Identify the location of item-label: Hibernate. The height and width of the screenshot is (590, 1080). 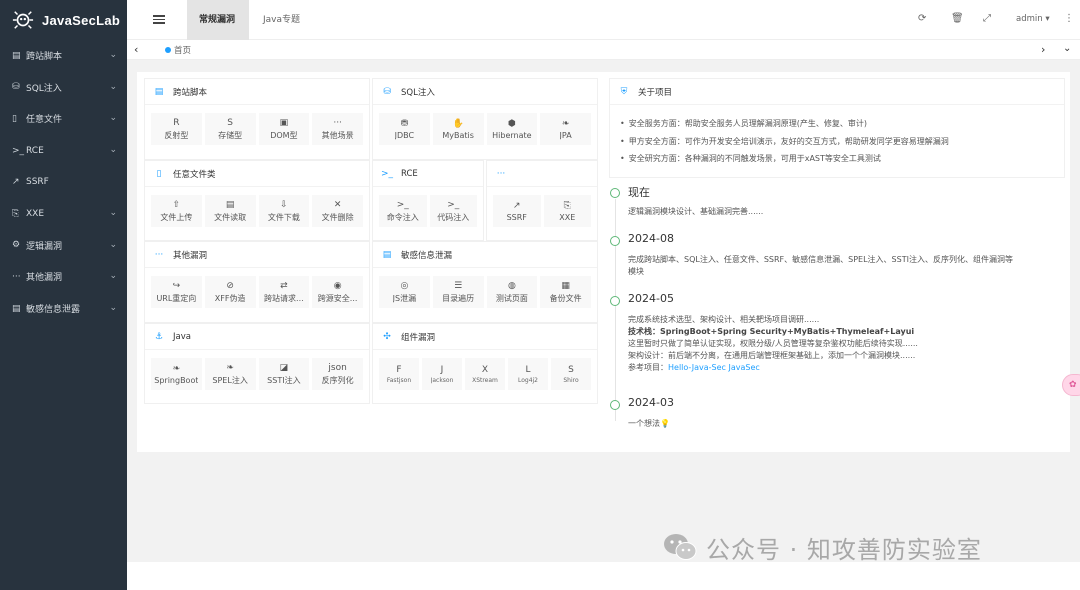
(512, 135).